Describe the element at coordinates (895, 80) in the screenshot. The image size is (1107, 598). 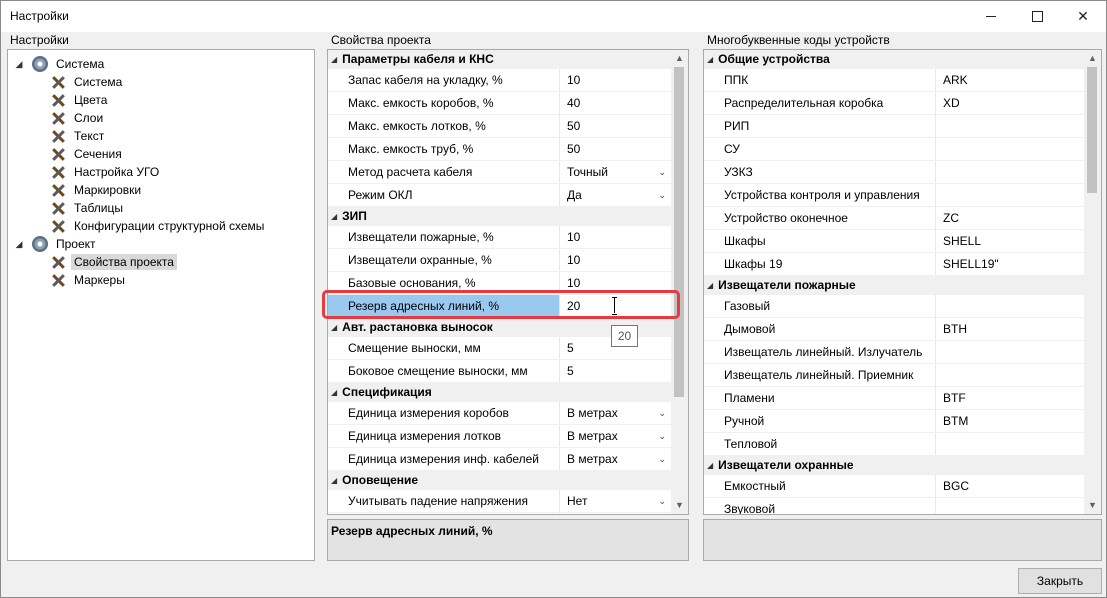
I see `property-row: ППК ARK` at that location.